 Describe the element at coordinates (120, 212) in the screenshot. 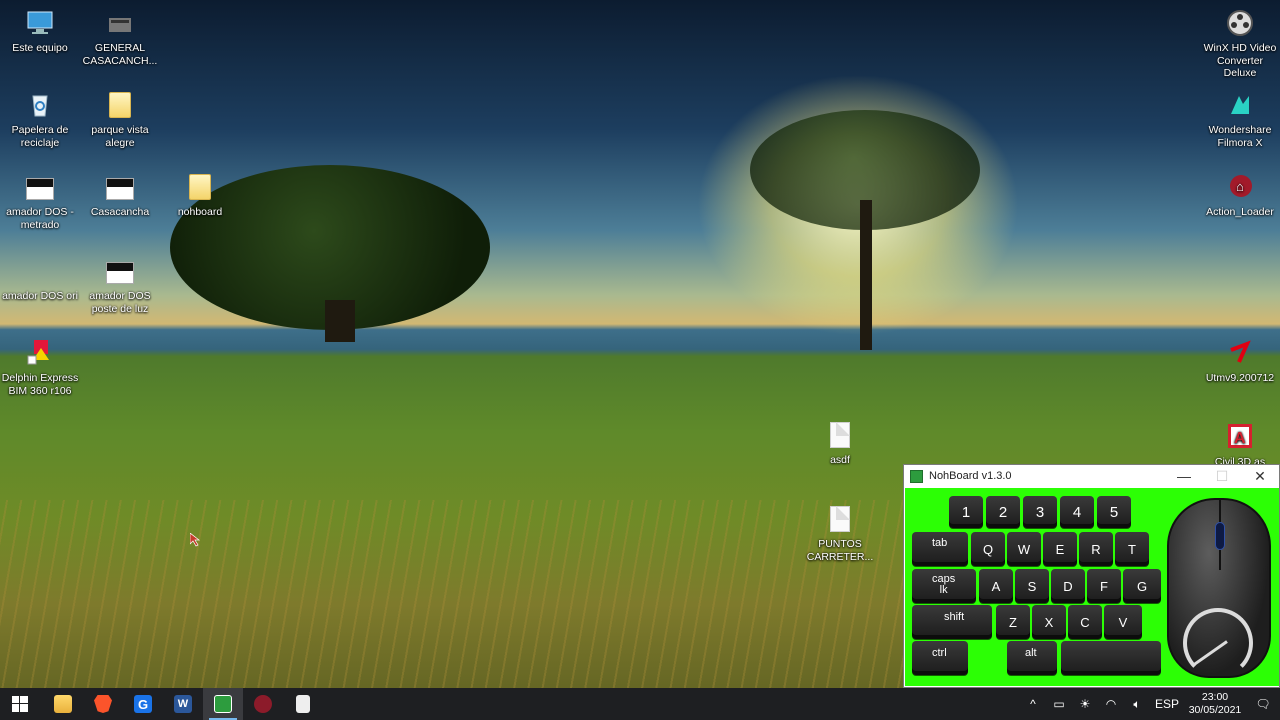

I see `icon-label: Casacancha` at that location.